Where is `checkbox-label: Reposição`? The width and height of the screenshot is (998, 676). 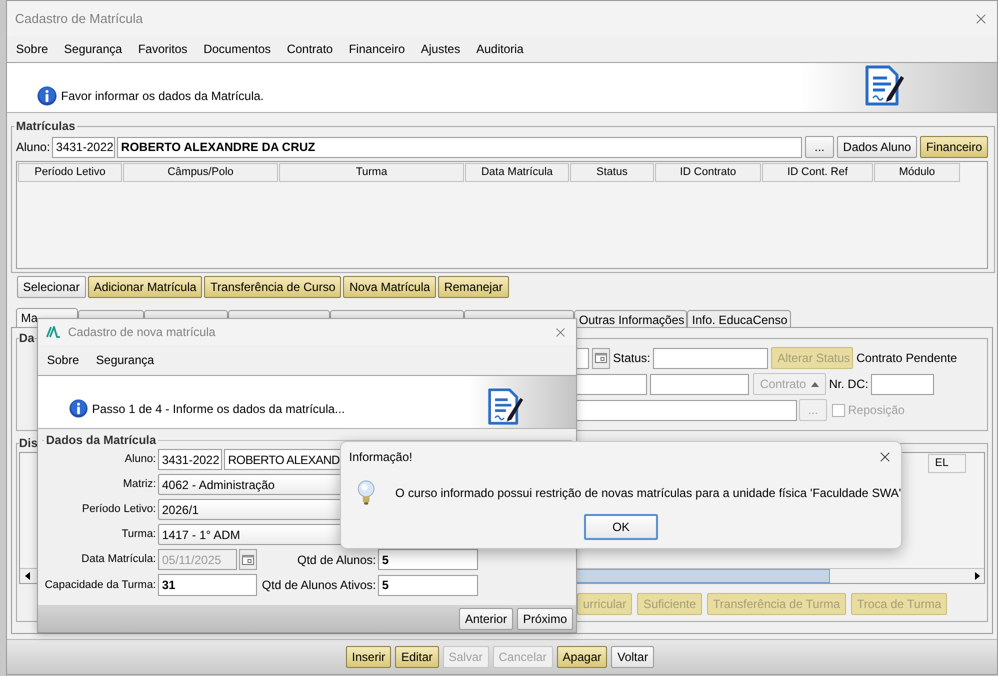 checkbox-label: Reposição is located at coordinates (876, 410).